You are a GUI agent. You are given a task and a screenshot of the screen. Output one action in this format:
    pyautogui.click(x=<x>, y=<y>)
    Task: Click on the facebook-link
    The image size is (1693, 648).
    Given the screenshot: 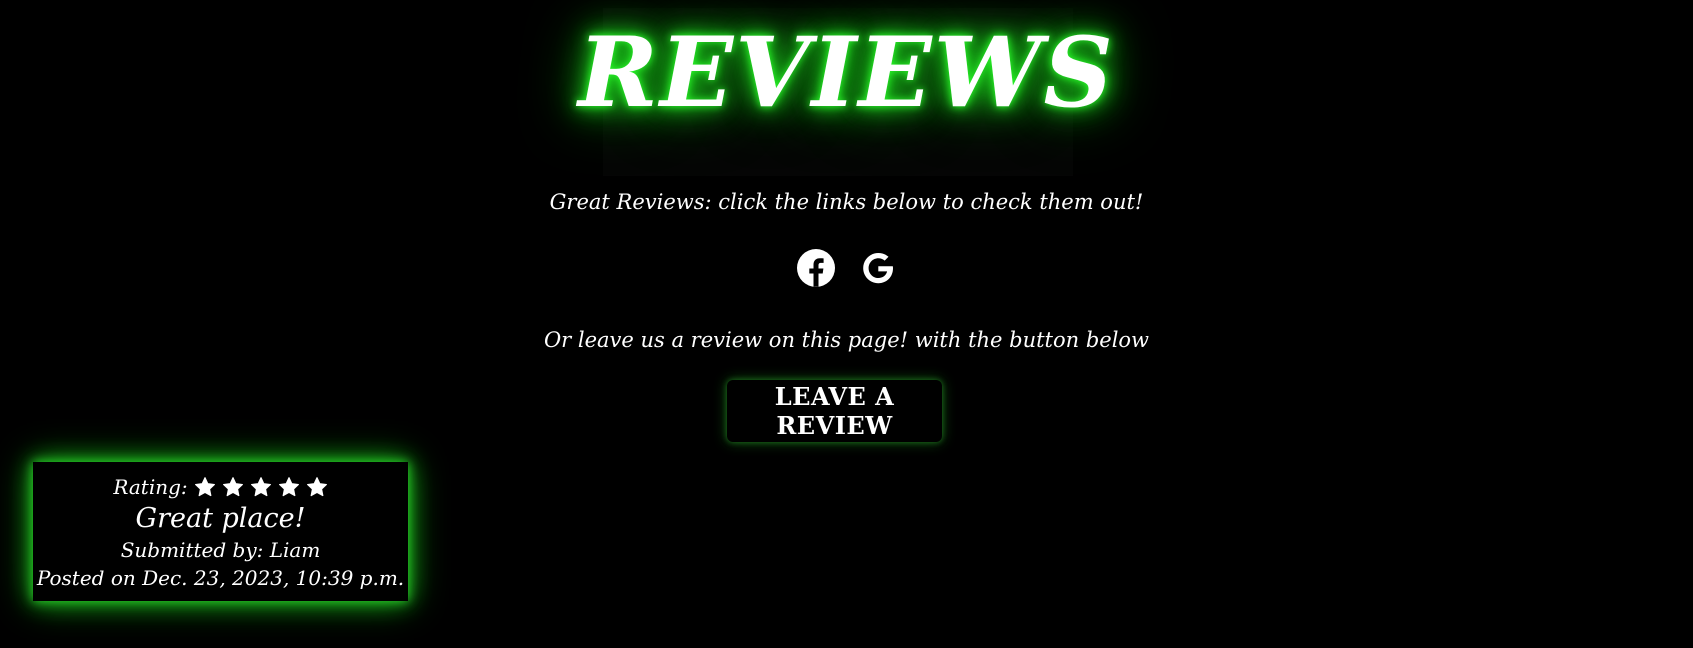 What is the action you would take?
    pyautogui.click(x=816, y=268)
    